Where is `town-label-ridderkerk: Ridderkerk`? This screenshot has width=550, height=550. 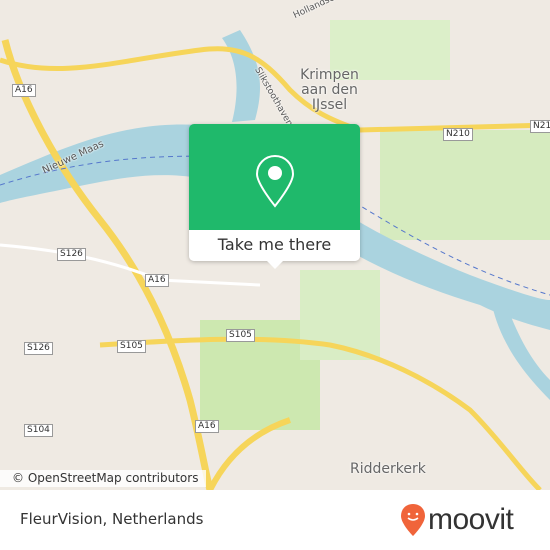 town-label-ridderkerk: Ridderkerk is located at coordinates (388, 469).